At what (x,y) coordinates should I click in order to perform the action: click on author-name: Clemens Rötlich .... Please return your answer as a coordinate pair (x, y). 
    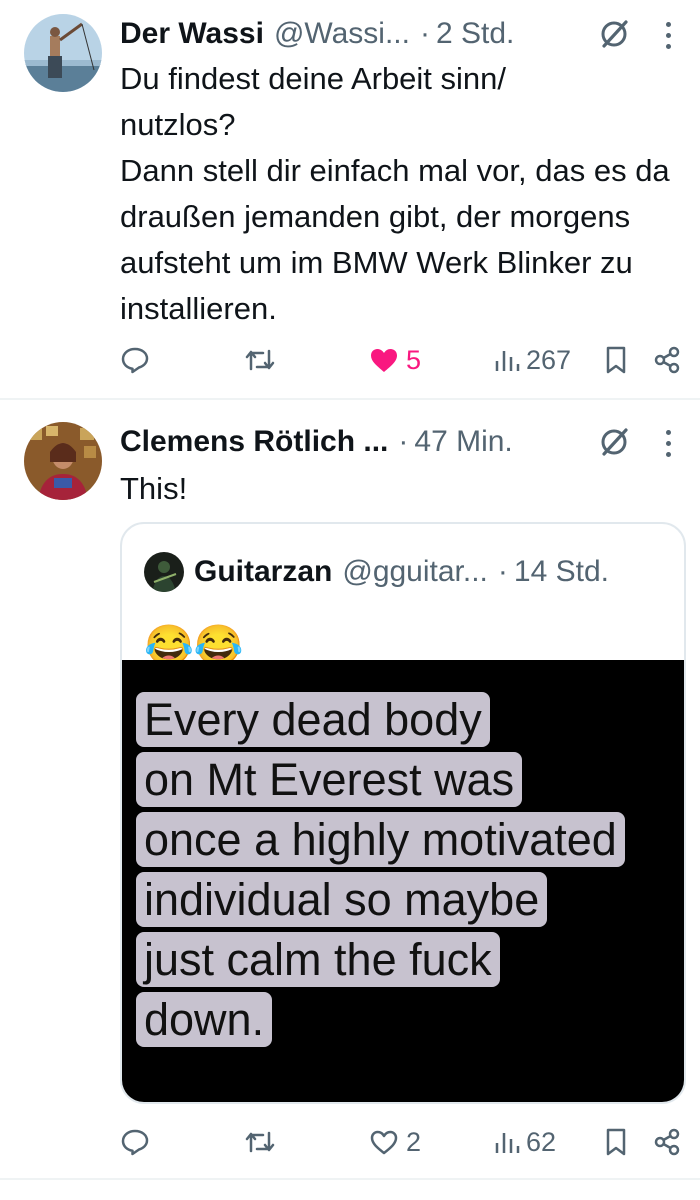
    Looking at the image, I should click on (254, 442).